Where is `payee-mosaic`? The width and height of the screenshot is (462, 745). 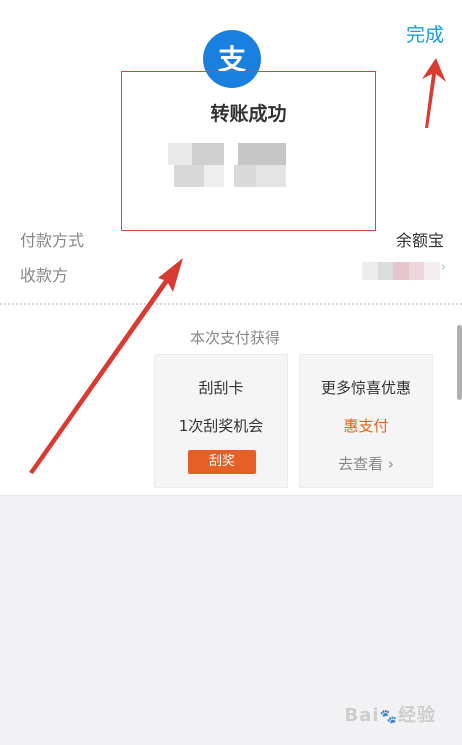
payee-mosaic is located at coordinates (401, 271).